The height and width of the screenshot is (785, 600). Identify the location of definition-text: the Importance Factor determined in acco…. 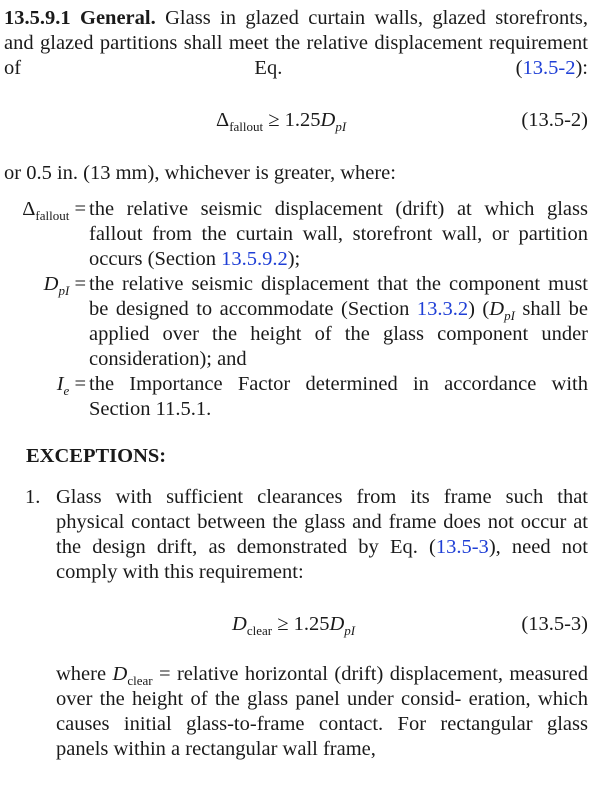
(338, 396).